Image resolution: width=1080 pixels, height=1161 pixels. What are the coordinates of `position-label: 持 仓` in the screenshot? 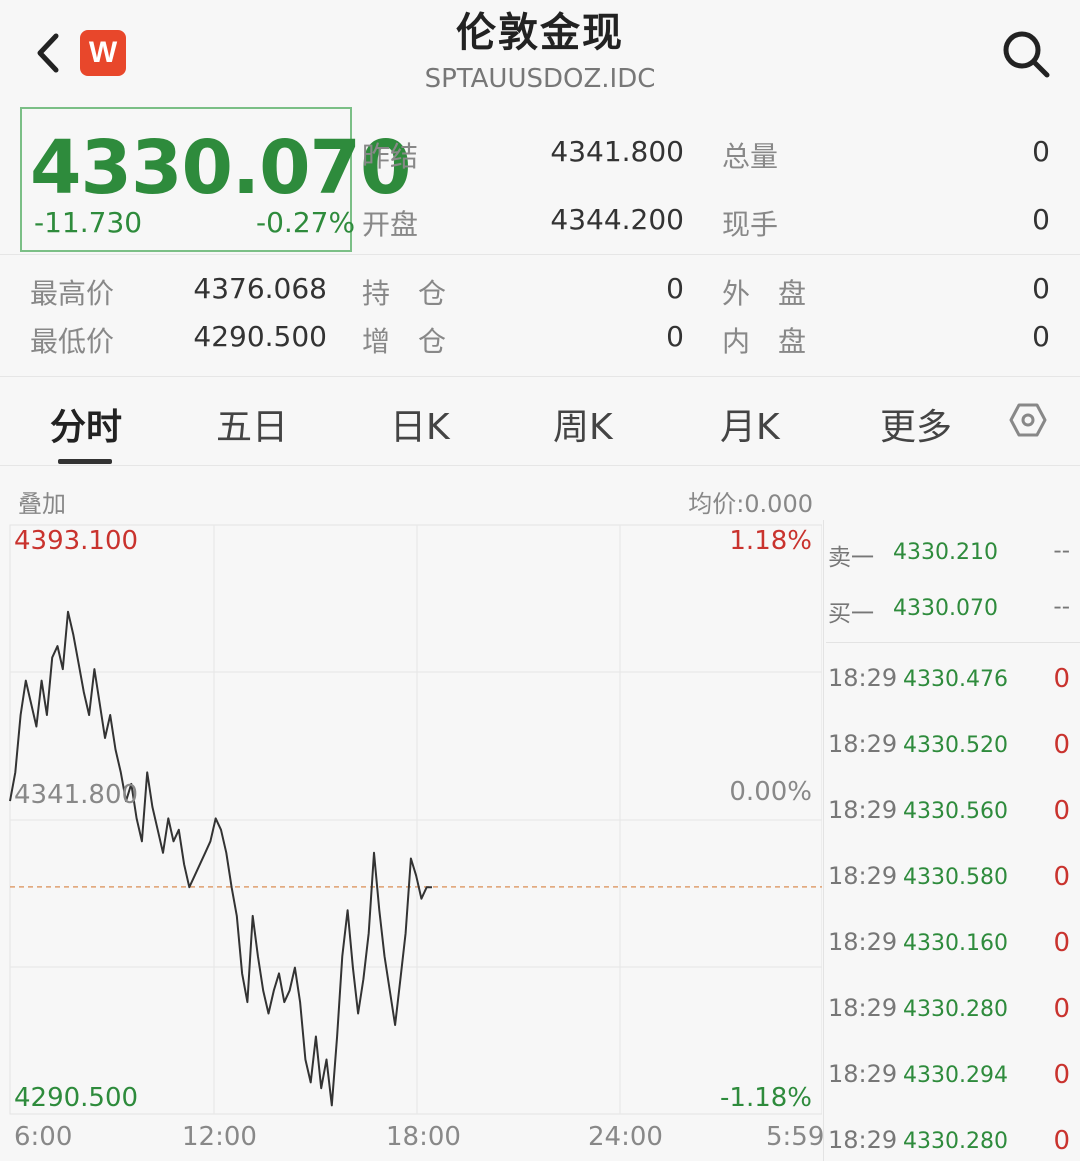 It's located at (404, 293).